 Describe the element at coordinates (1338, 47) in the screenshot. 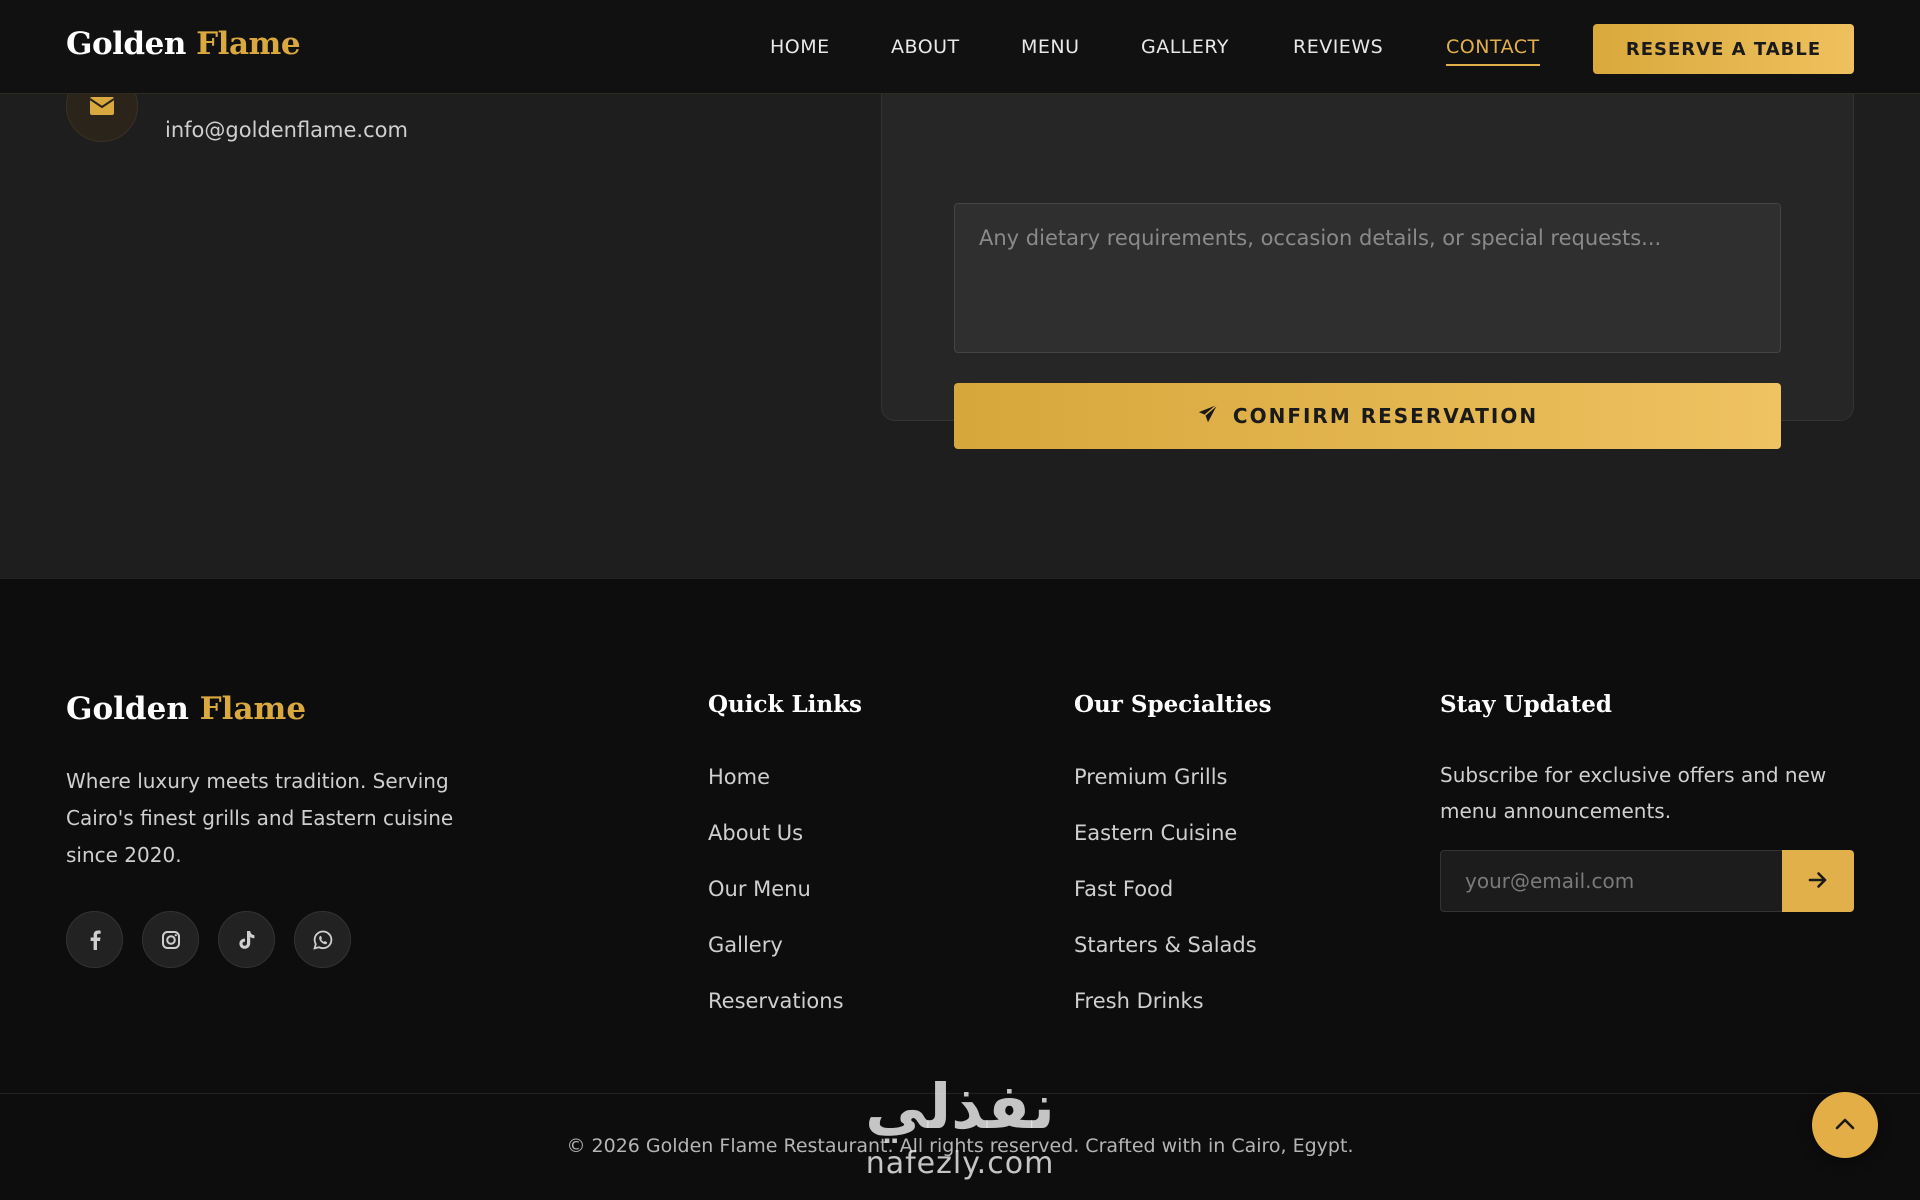

I see `nav-link-reviews: REVIEWS` at that location.